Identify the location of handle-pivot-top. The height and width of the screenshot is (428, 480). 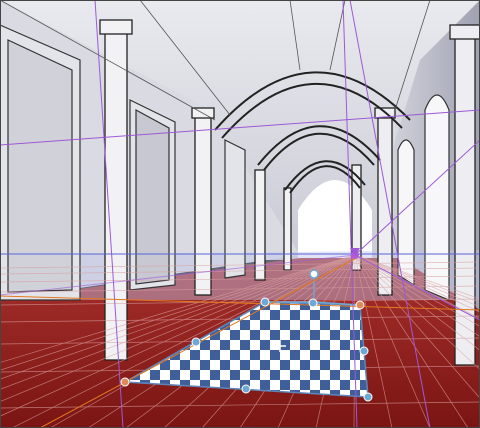
(314, 274).